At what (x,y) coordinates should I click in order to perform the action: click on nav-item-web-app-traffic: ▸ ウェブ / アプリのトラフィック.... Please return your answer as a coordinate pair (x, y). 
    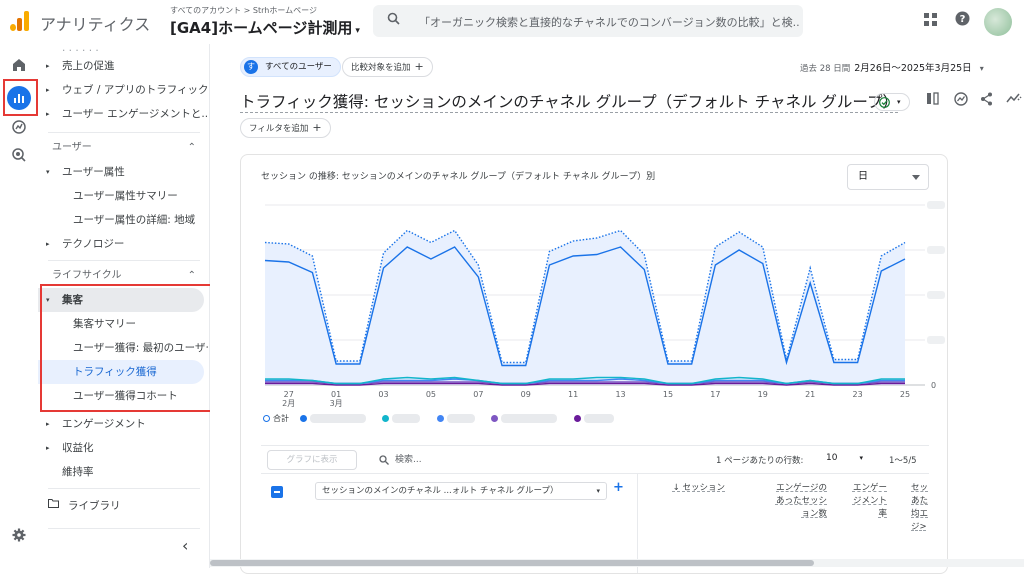
    Looking at the image, I should click on (123, 90).